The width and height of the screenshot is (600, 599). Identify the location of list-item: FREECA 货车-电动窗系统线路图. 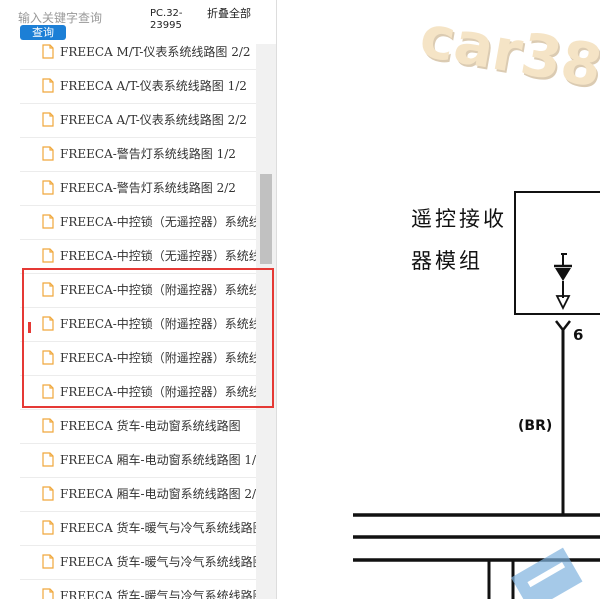
(138, 426).